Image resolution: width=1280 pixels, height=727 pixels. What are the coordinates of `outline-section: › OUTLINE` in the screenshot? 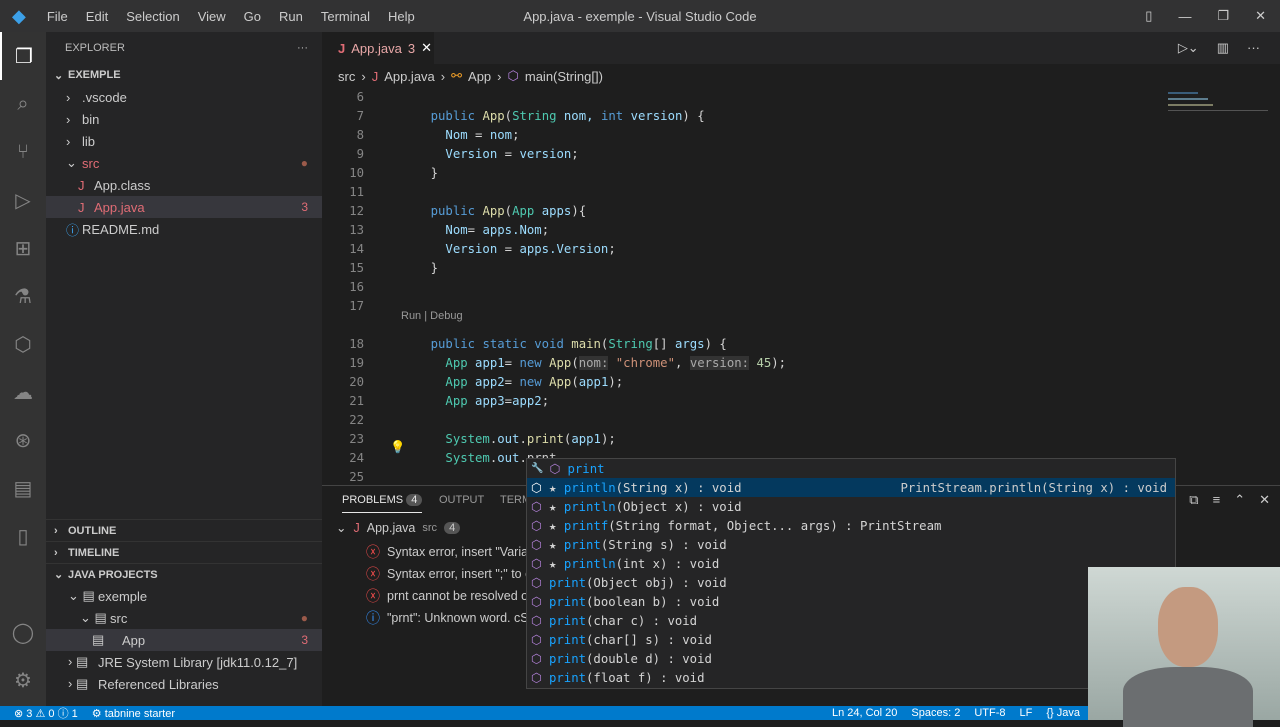 It's located at (184, 530).